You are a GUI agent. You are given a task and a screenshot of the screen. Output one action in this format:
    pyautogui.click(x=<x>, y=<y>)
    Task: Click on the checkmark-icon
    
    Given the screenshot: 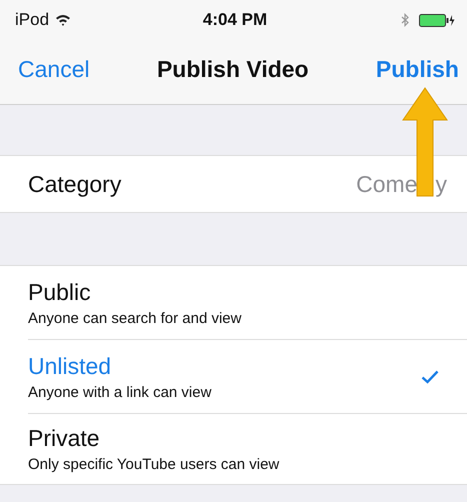 What is the action you would take?
    pyautogui.click(x=430, y=377)
    